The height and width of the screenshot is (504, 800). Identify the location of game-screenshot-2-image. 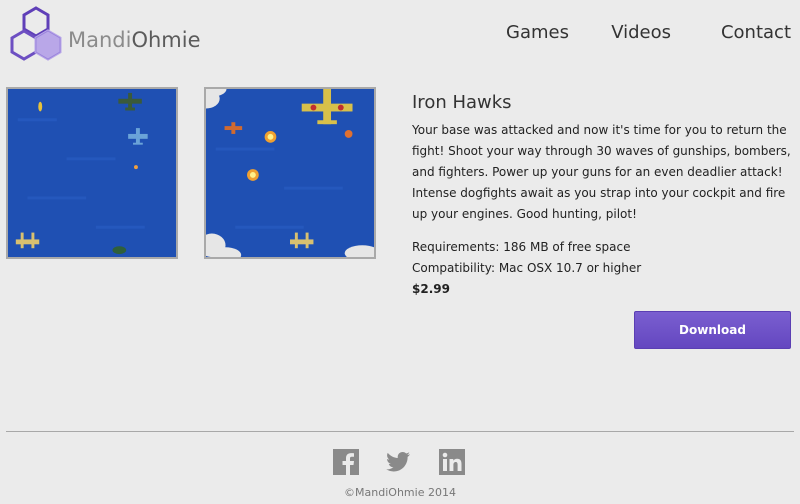
(290, 173).